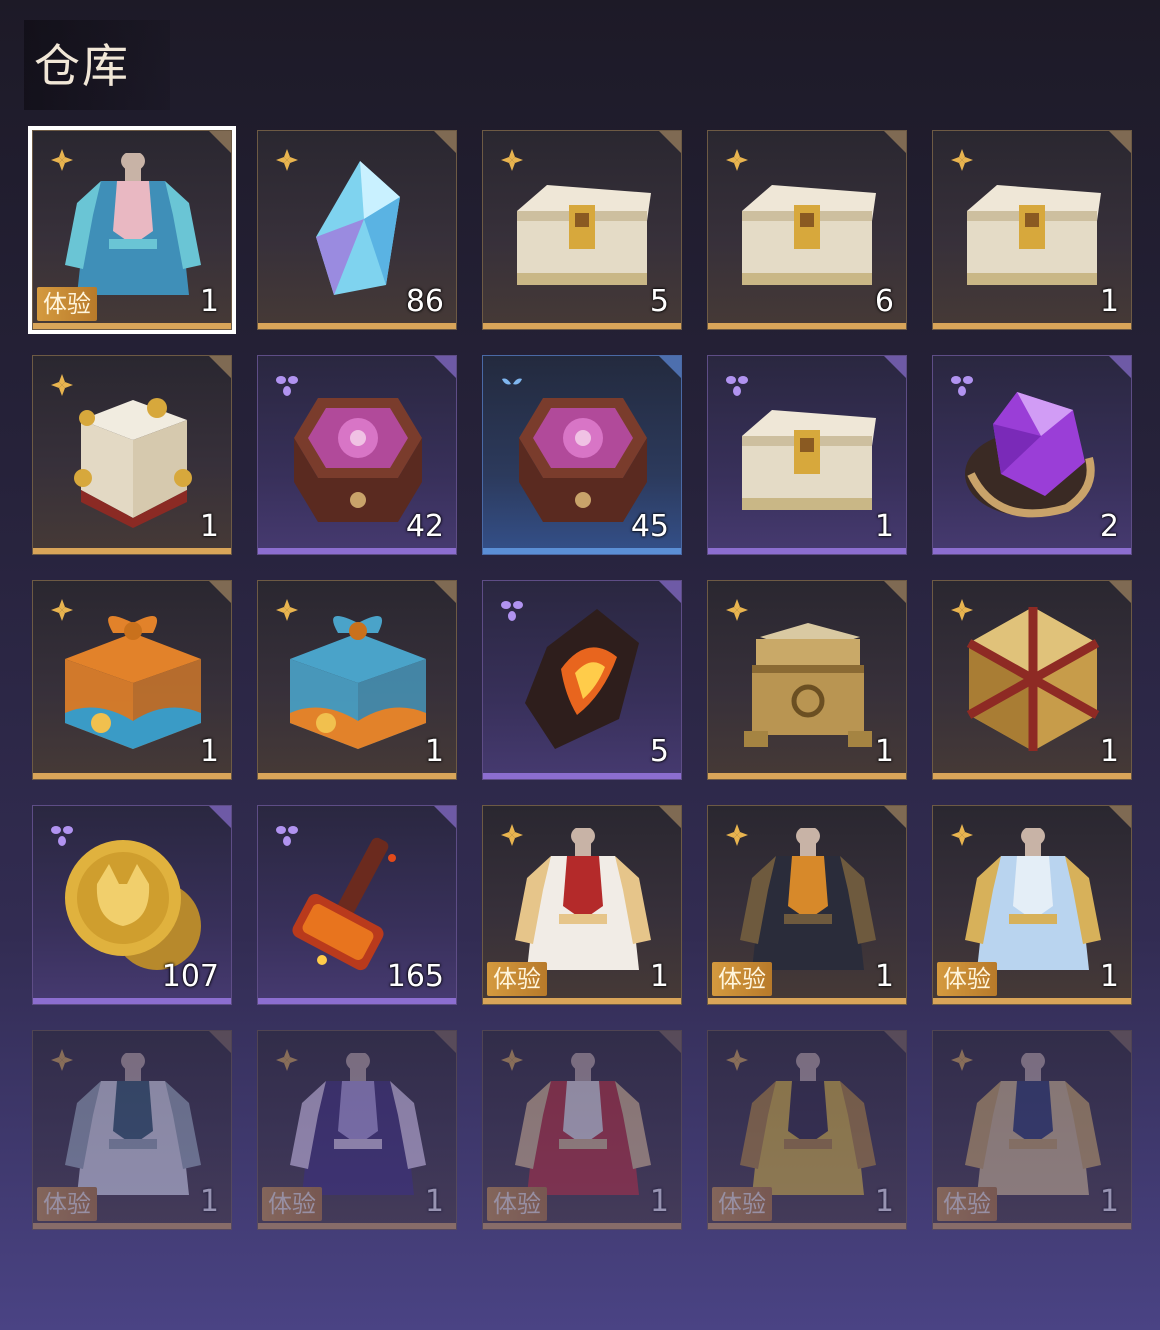  Describe the element at coordinates (132, 455) in the screenshot. I see `inventory-slot-ornate-white-chest: 1` at that location.